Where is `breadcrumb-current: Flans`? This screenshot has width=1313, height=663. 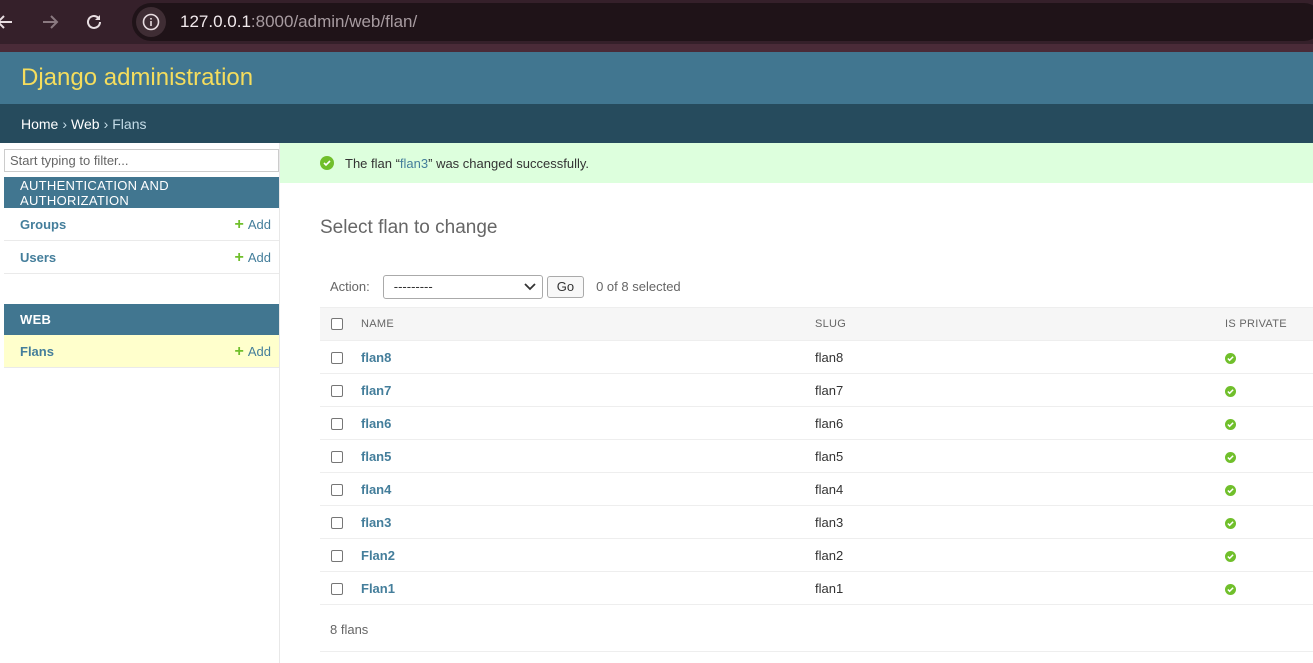
breadcrumb-current: Flans is located at coordinates (129, 123).